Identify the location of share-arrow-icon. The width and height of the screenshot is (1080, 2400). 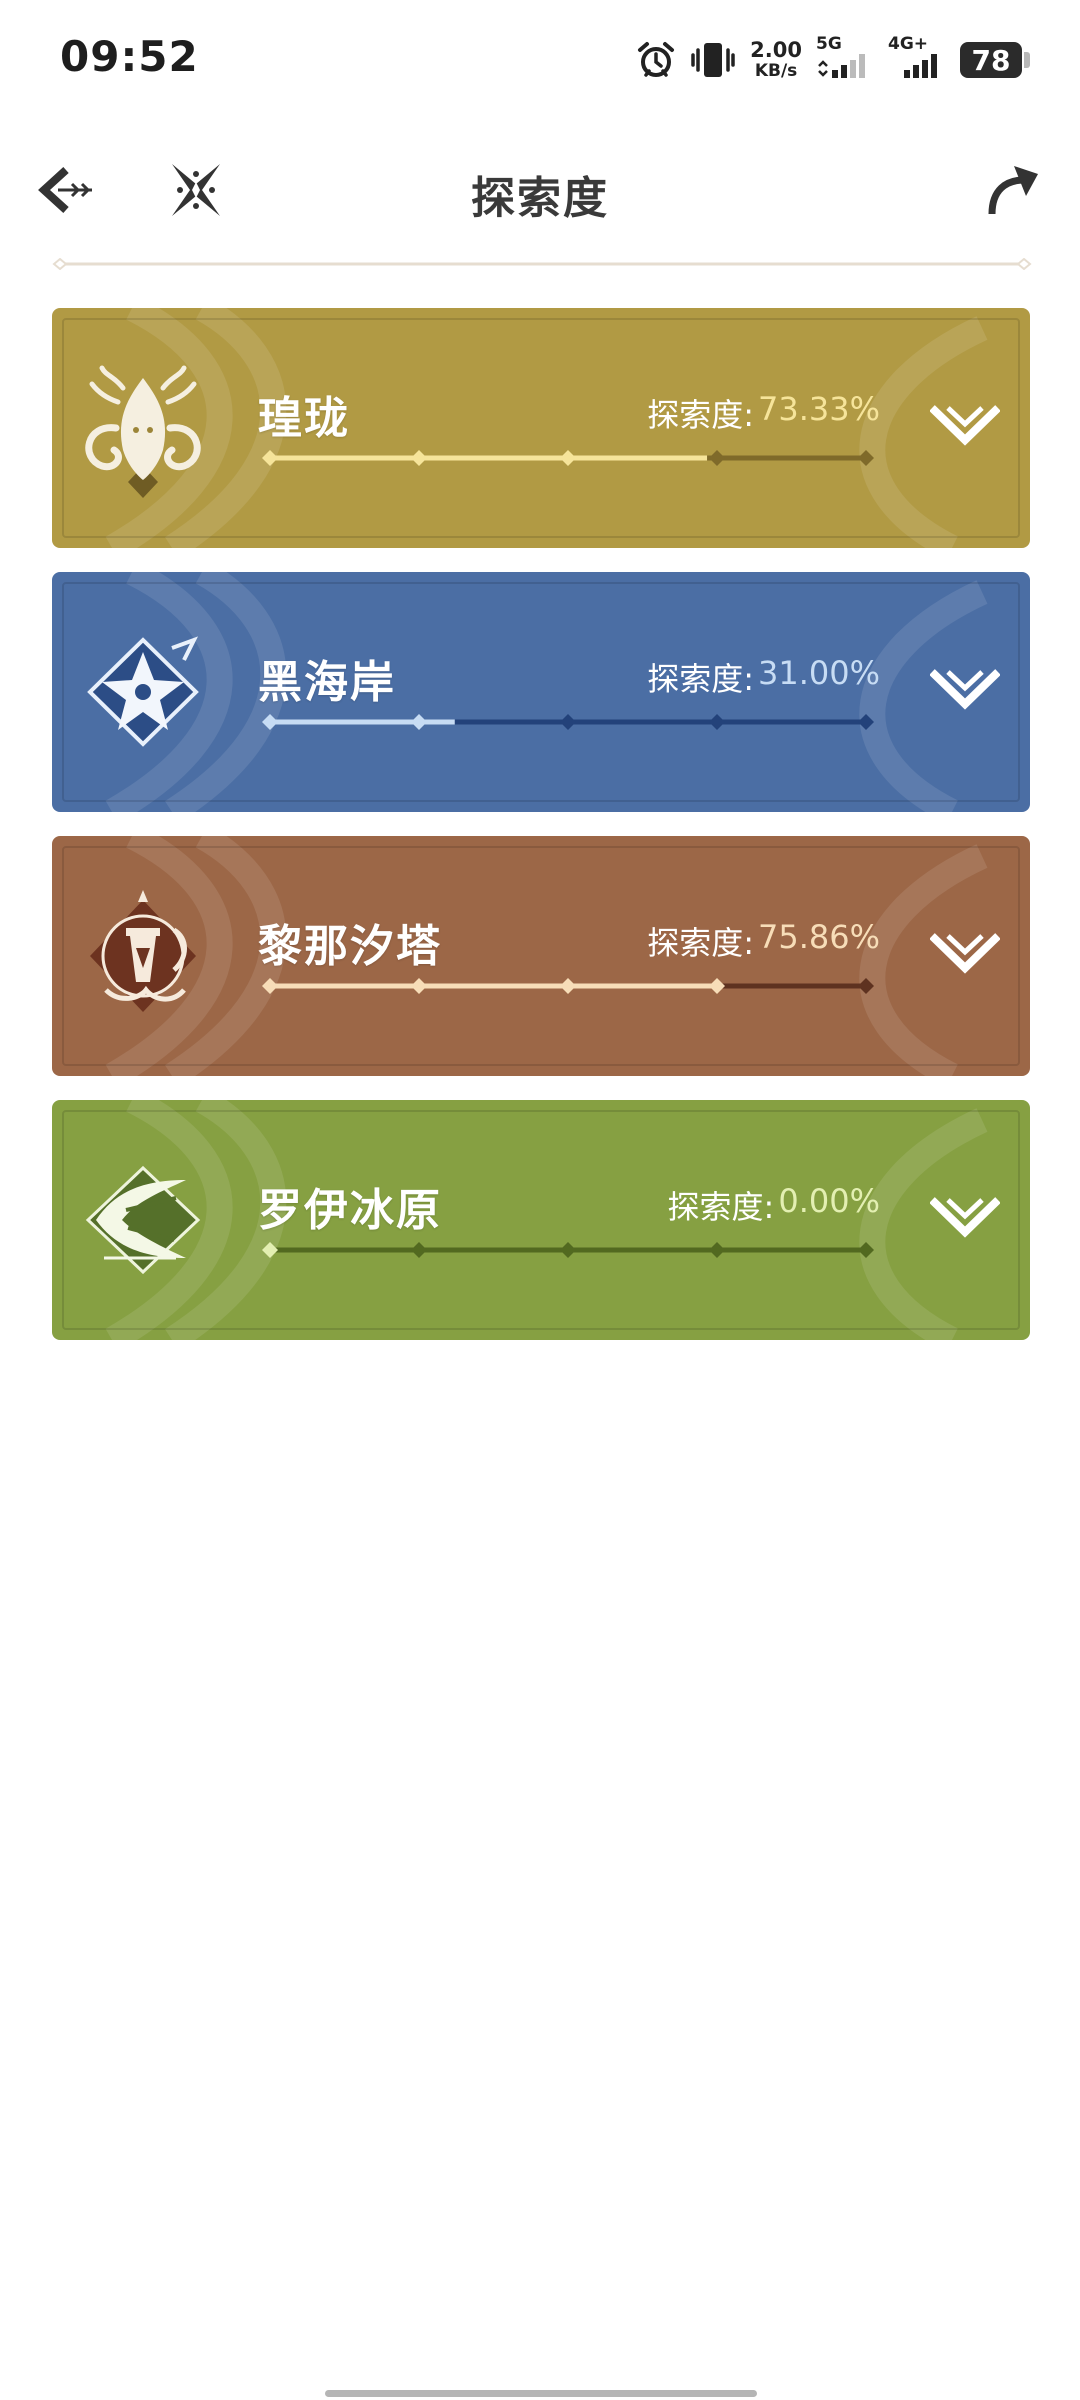
(1013, 190).